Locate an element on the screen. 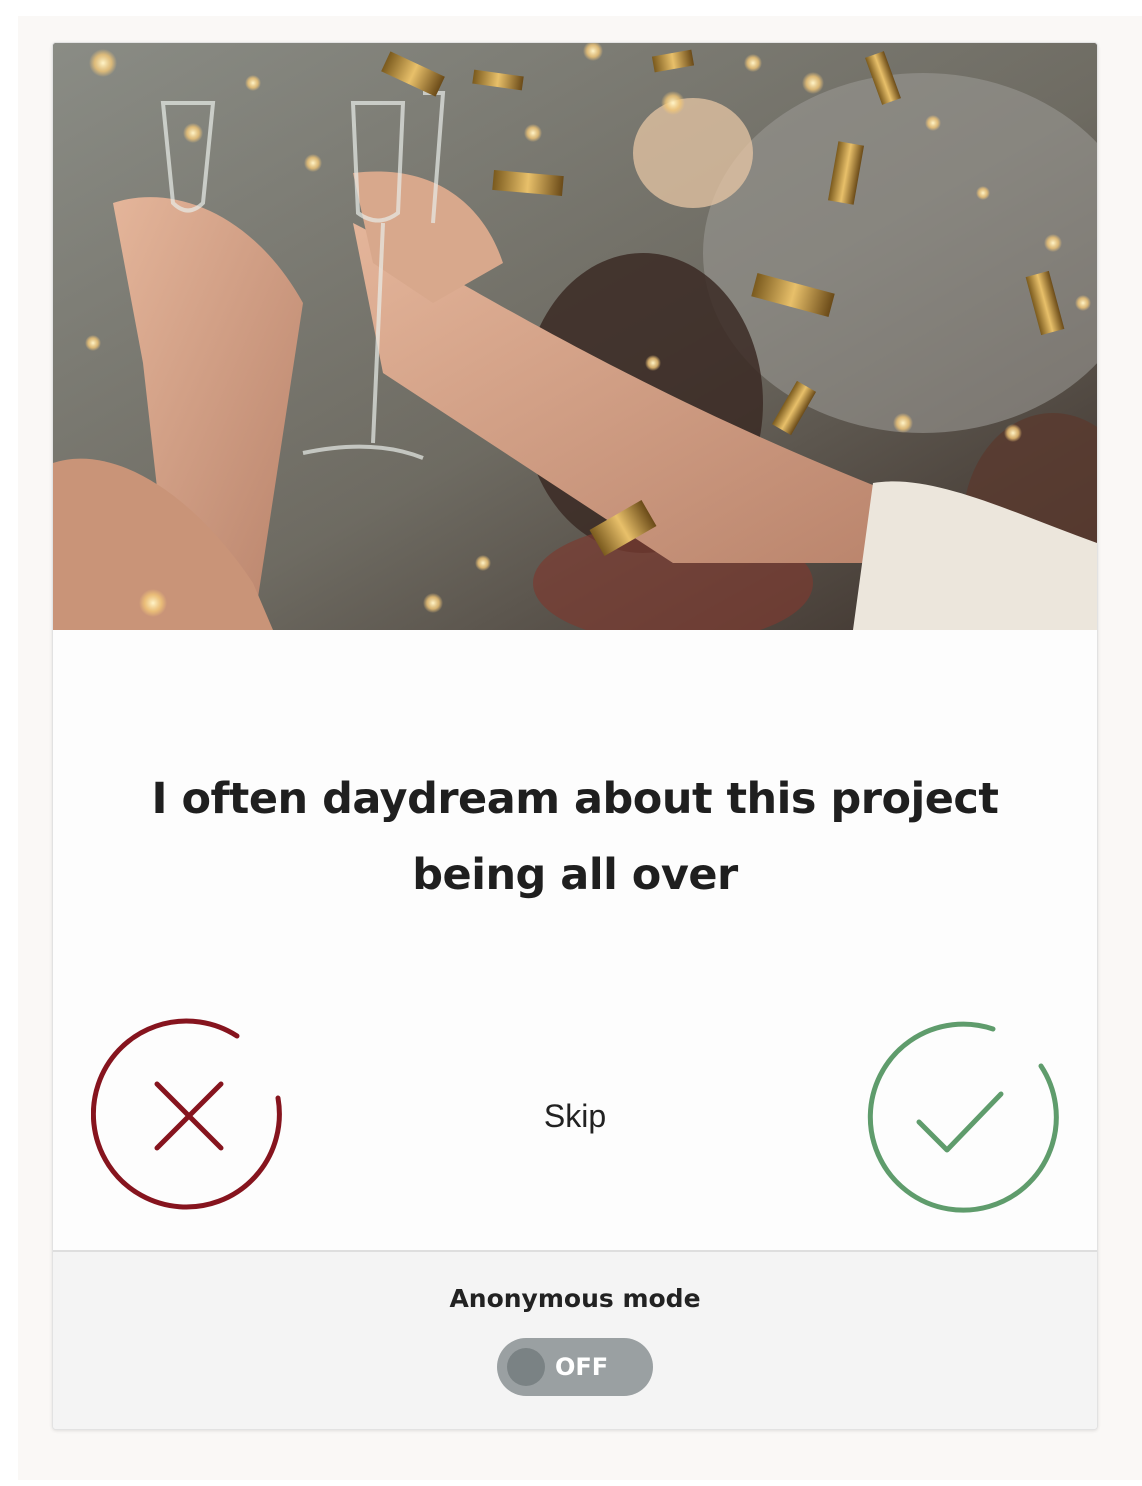 This screenshot has width=1142, height=1486. anonymous-mode-label: Anonymous mode is located at coordinates (575, 1298).